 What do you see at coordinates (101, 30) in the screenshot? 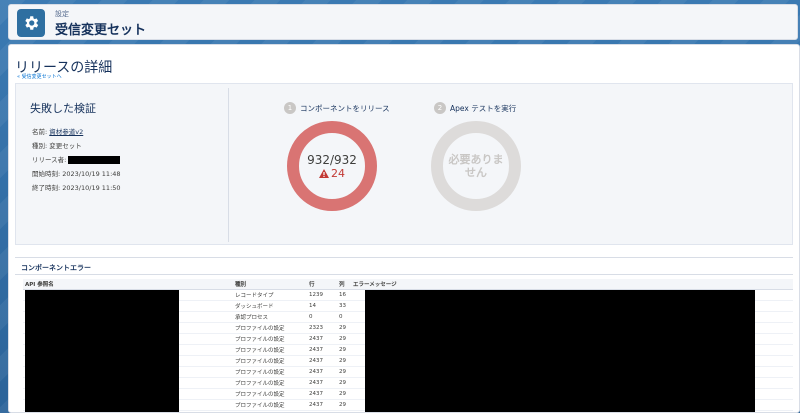
I see `header-title: 受信変更セット` at bounding box center [101, 30].